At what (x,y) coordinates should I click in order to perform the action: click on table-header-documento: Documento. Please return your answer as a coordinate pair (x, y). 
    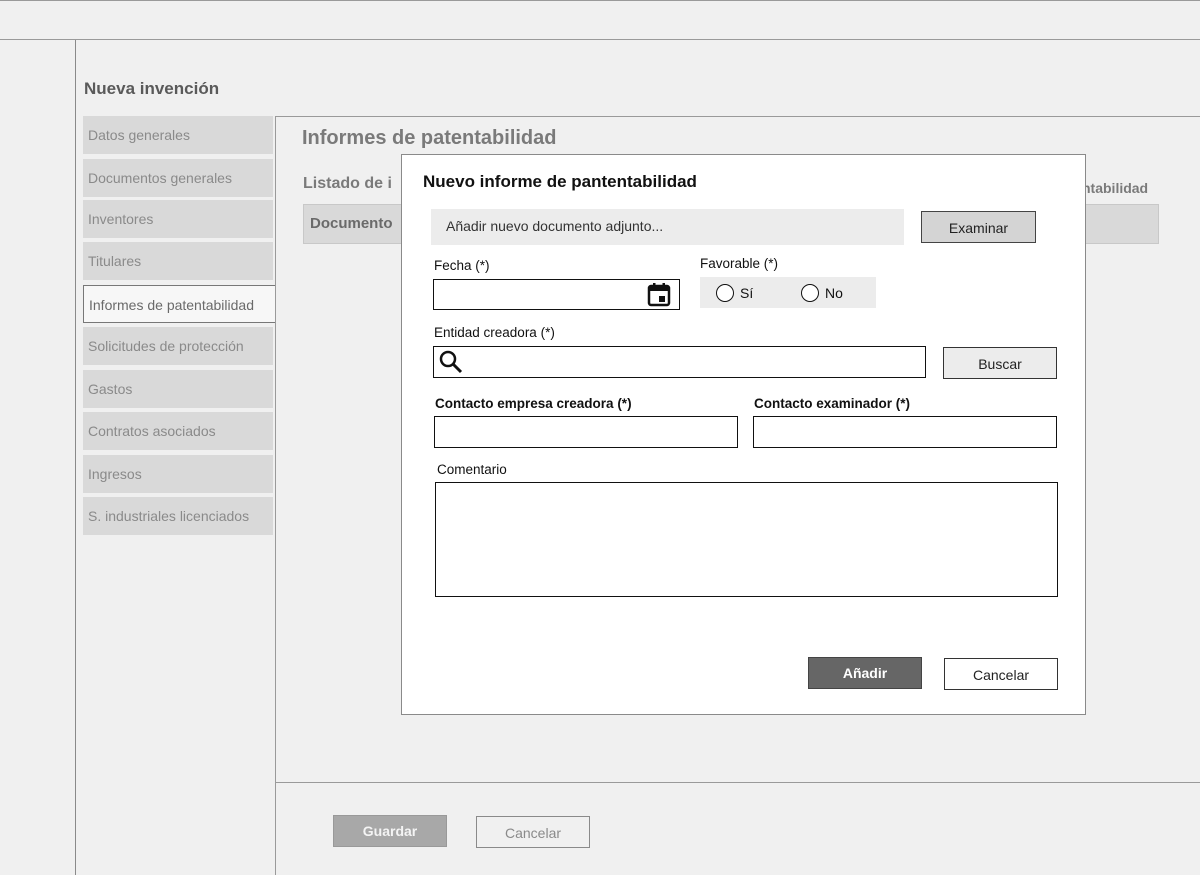
    Looking at the image, I should click on (351, 223).